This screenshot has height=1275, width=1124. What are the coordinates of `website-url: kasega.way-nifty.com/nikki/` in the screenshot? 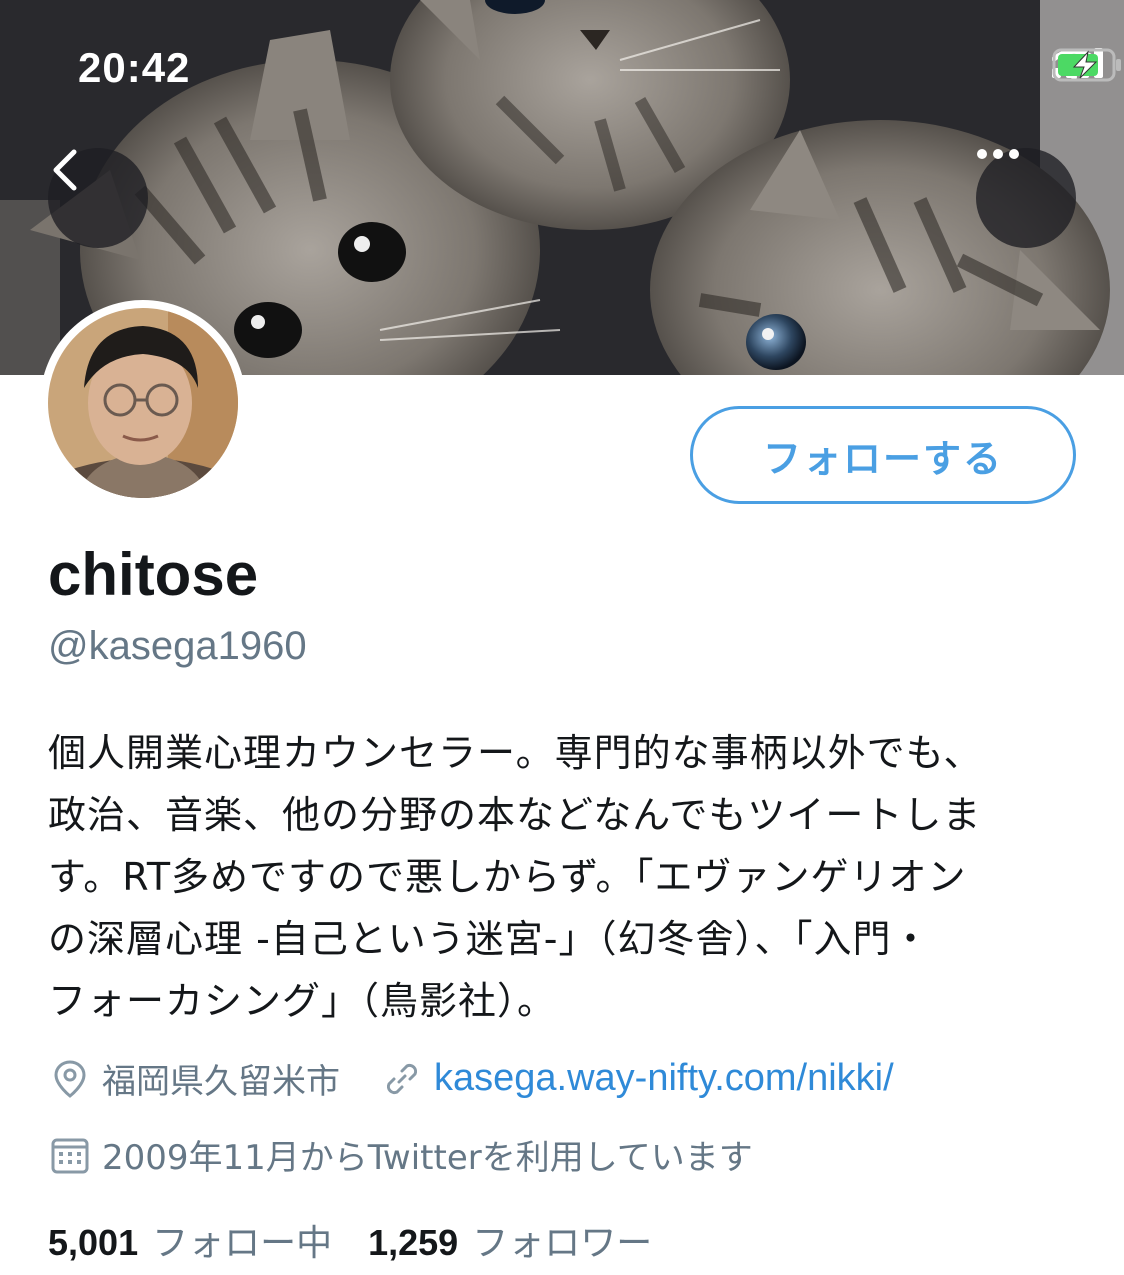 It's located at (664, 1078).